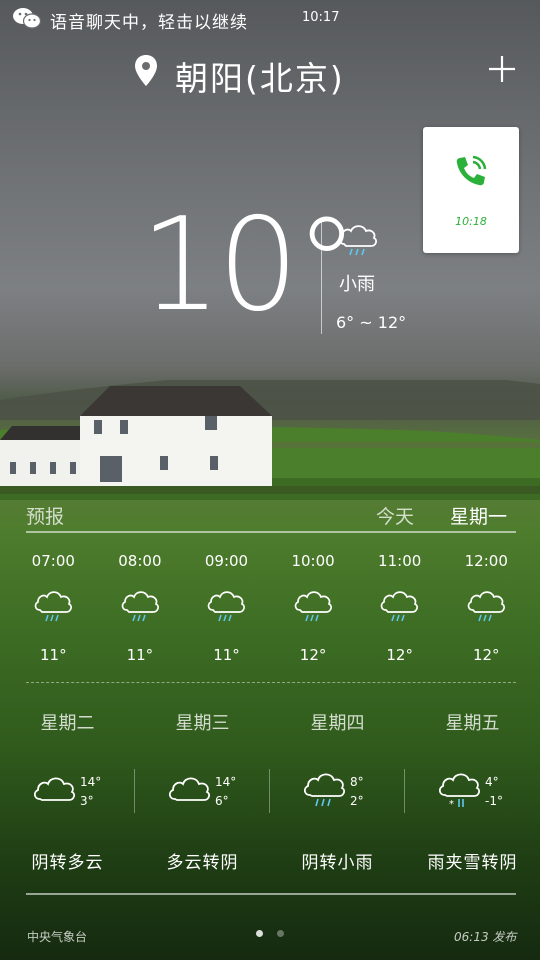 Image resolution: width=540 pixels, height=960 pixels. Describe the element at coordinates (140, 561) in the screenshot. I see `hour-time: 08:00` at that location.